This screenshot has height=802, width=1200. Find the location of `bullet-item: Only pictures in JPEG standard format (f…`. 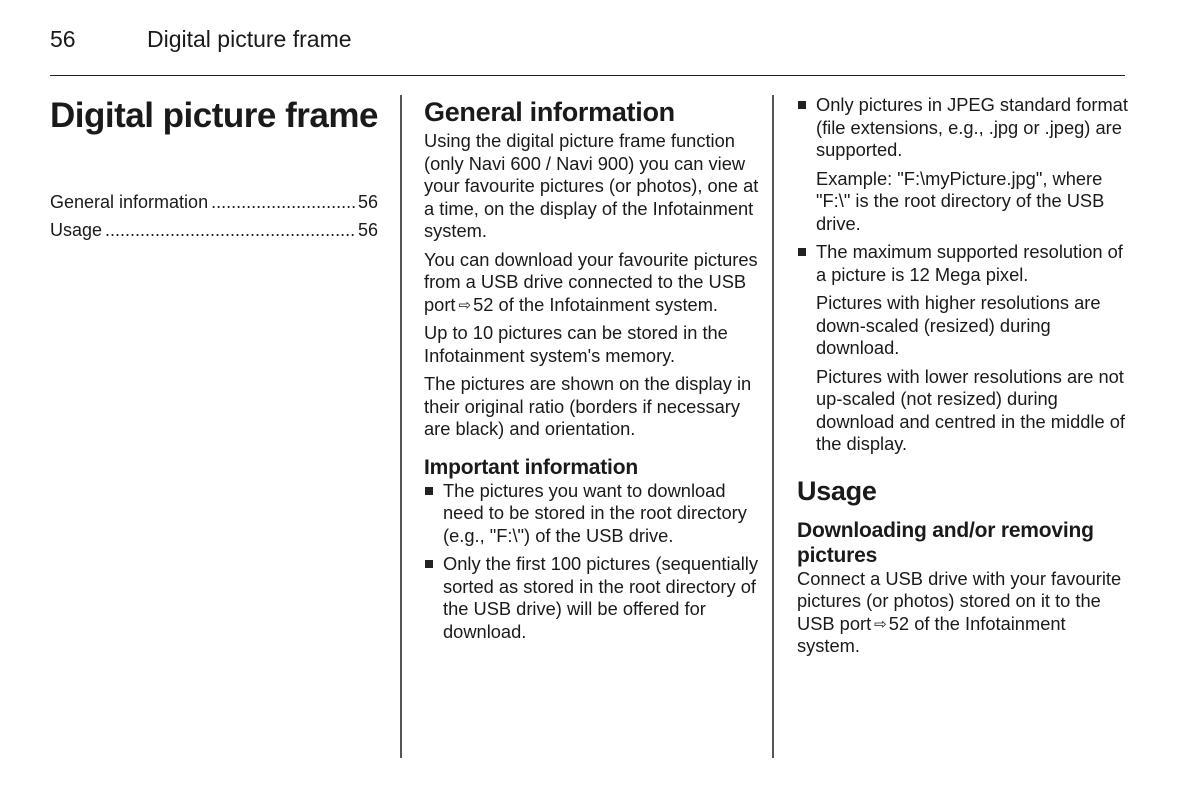

bullet-item: Only pictures in JPEG standard format (f… is located at coordinates (964, 128).